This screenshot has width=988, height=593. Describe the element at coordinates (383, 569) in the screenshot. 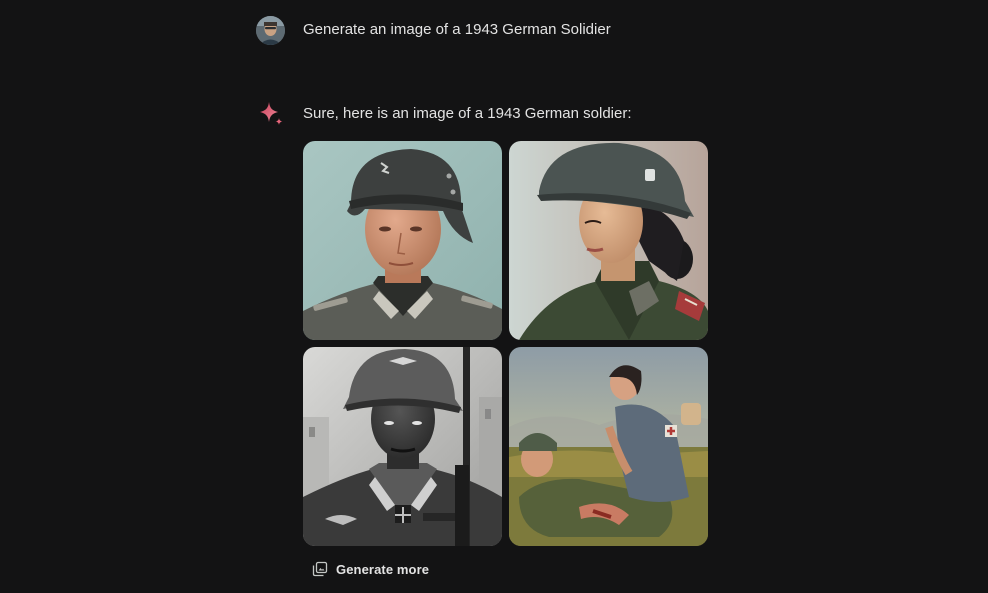

I see `generate-more-label: Generate more` at that location.